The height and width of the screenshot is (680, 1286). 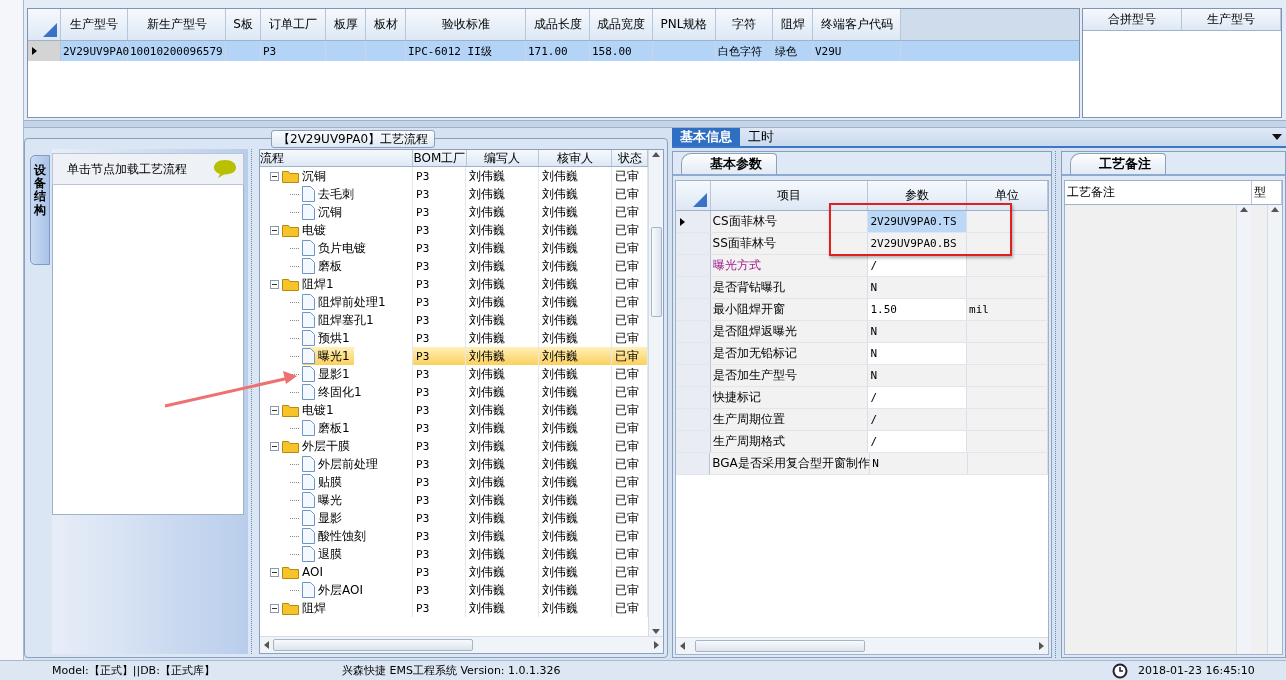 What do you see at coordinates (334, 590) in the screenshot?
I see `tree-node: 外层AOI` at bounding box center [334, 590].